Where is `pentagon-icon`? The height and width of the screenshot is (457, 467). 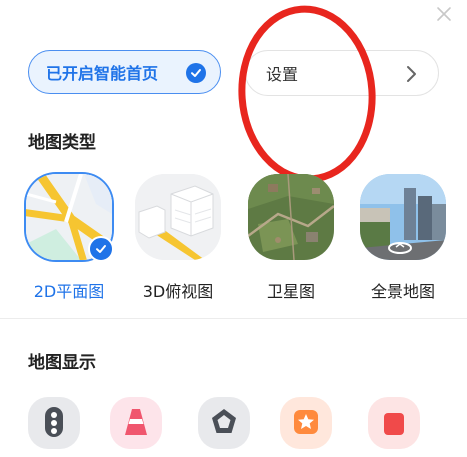 pentagon-icon is located at coordinates (224, 421).